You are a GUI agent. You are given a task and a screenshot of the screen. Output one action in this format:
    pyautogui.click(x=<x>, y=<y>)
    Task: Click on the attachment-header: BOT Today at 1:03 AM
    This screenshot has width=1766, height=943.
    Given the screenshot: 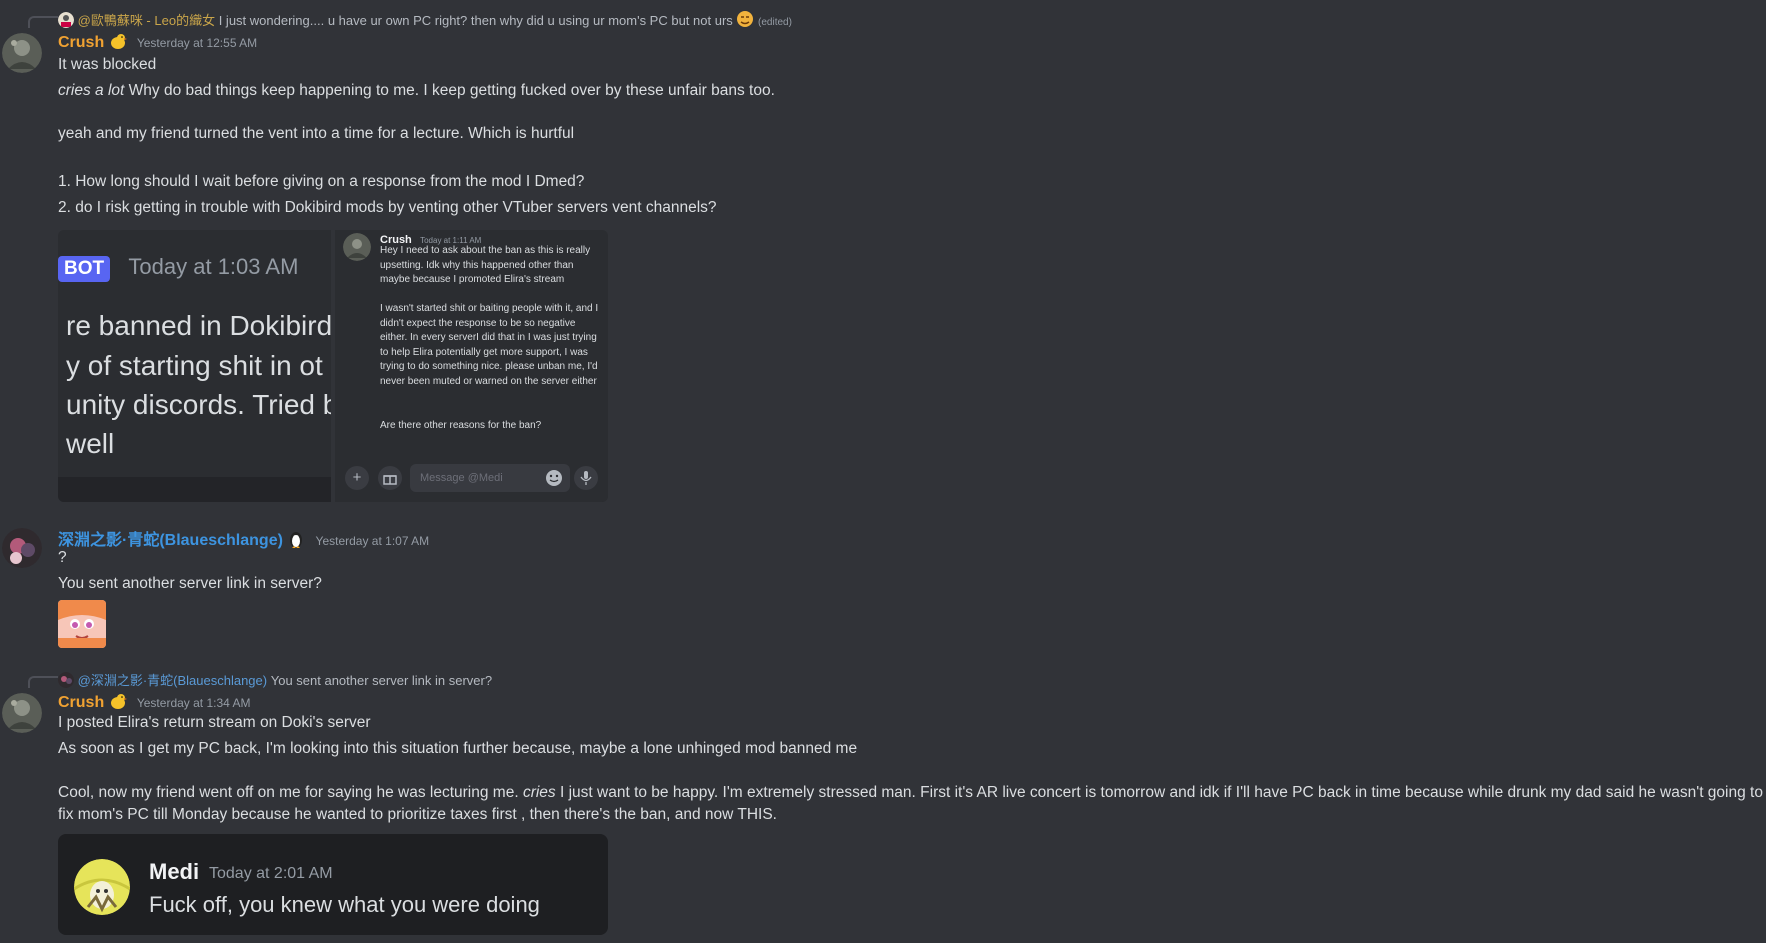 What is the action you would take?
    pyautogui.click(x=178, y=268)
    